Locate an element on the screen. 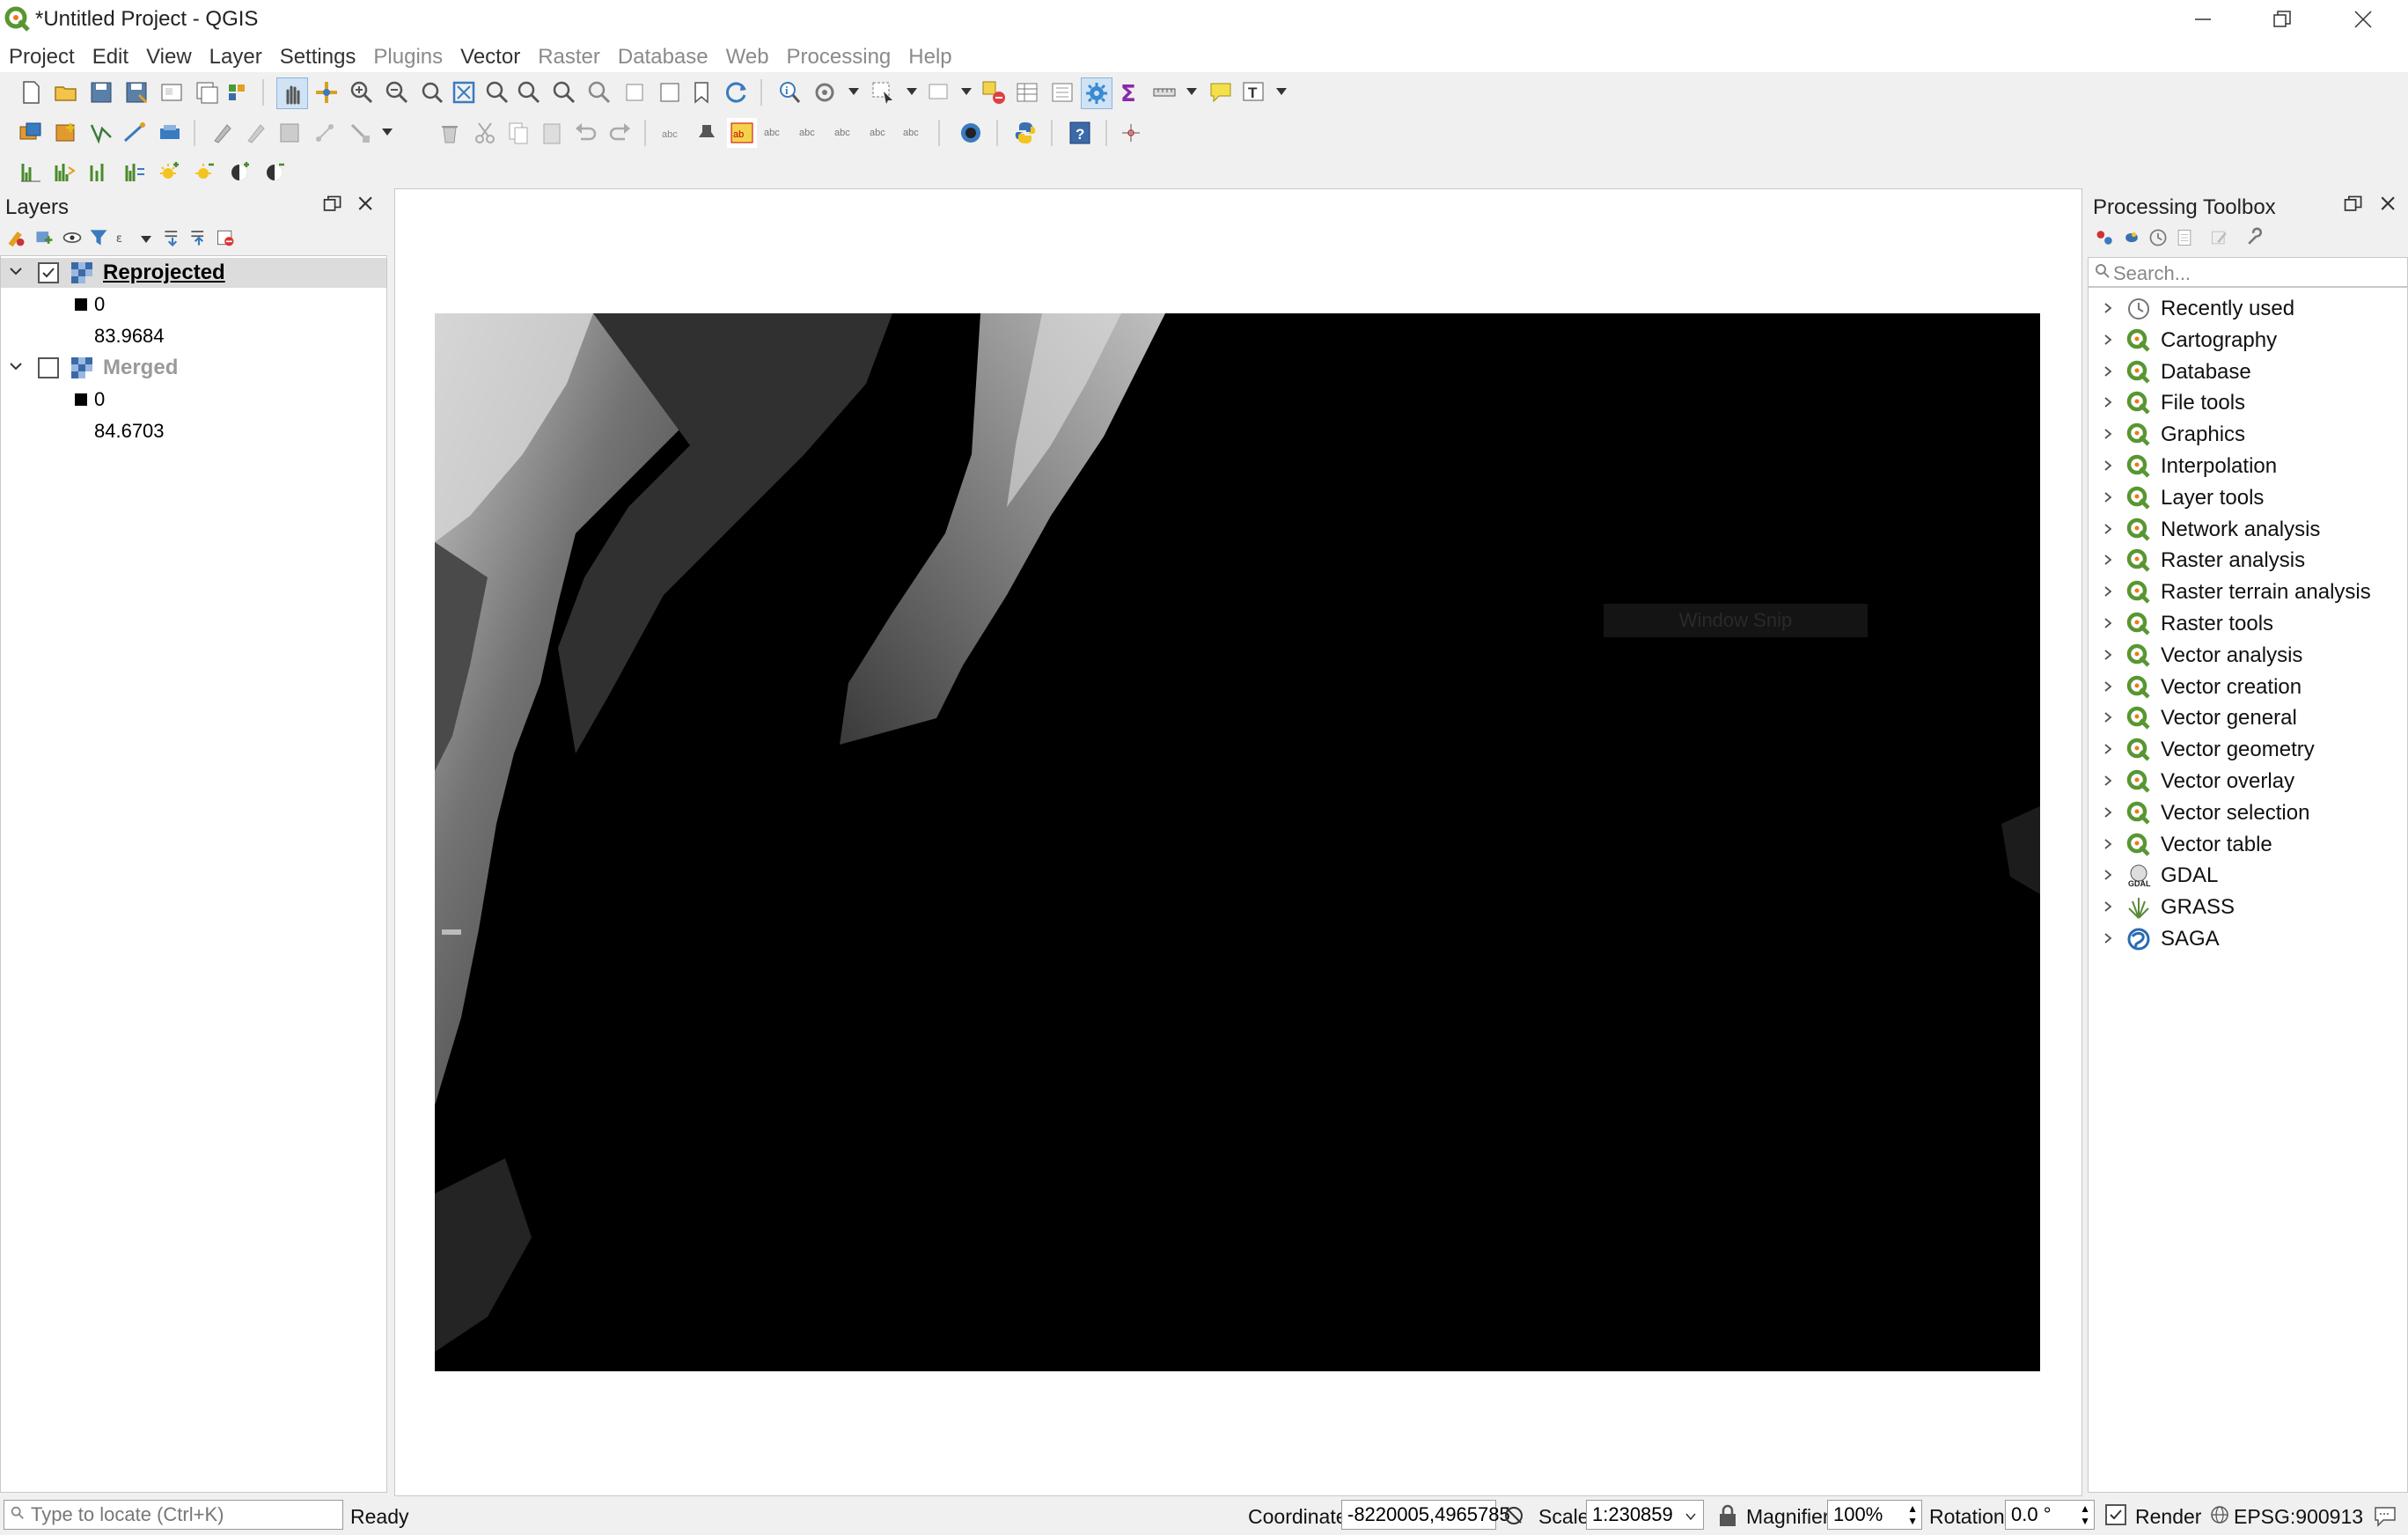 The width and height of the screenshot is (2408, 1535). processing-group-row: Interpolation is located at coordinates (2247, 466).